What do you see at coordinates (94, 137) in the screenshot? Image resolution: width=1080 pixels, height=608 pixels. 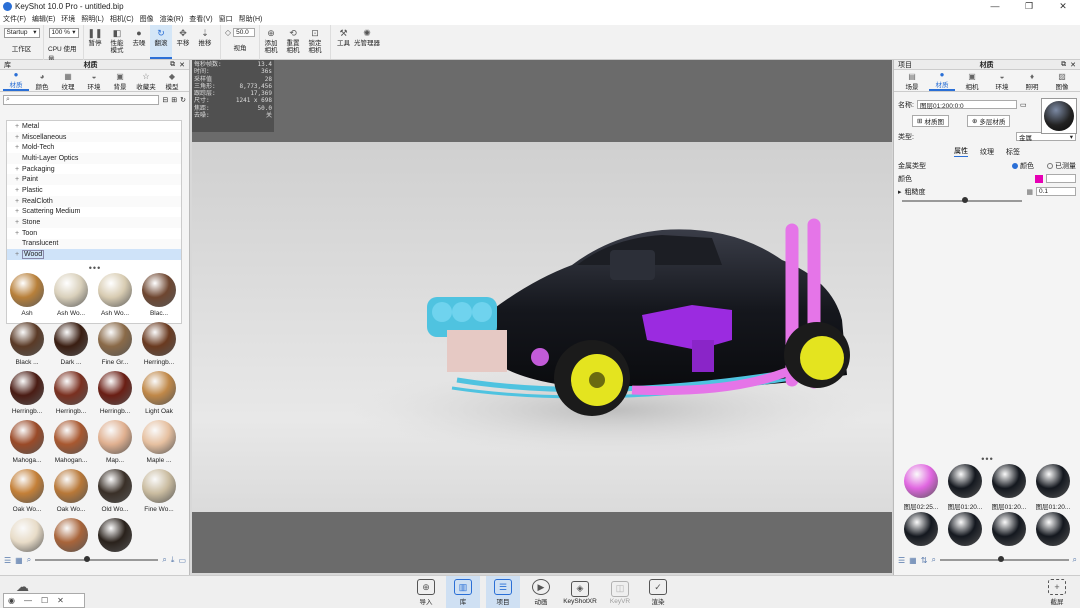 I see `tree-item: + Miscellaneous` at bounding box center [94, 137].